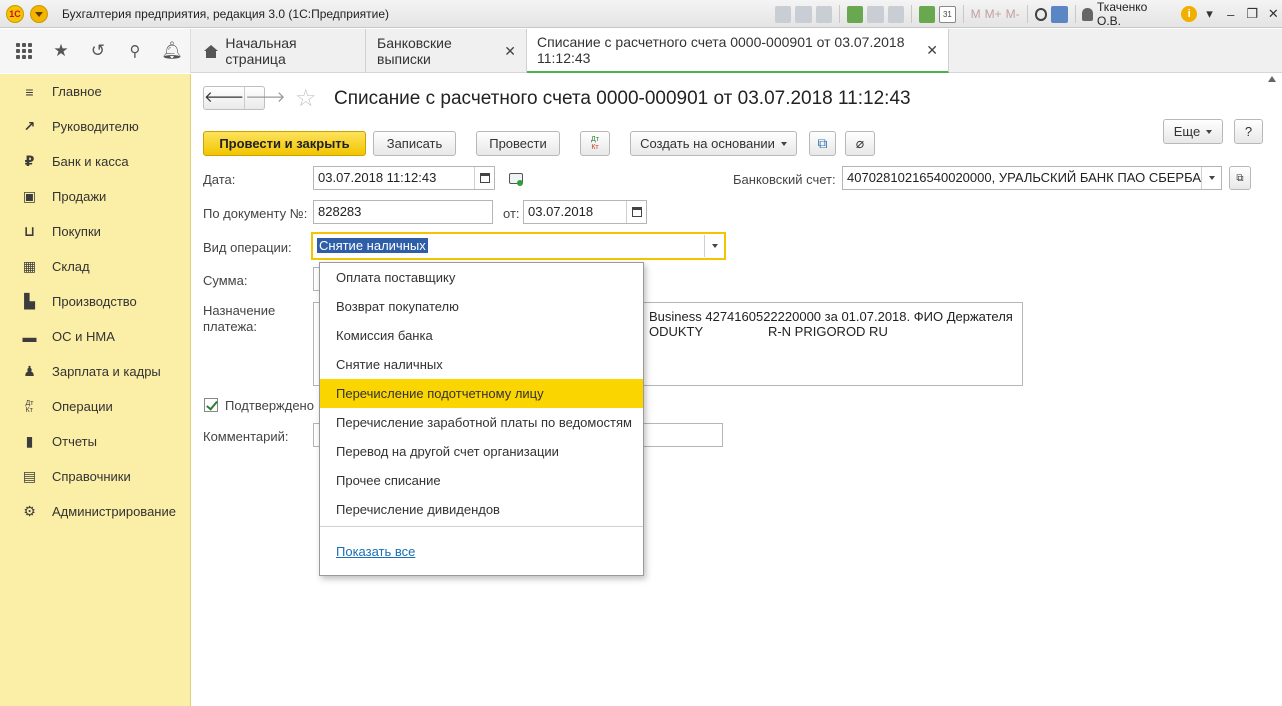 This screenshot has width=1282, height=706. I want to click on bell-icon: 🔔︎, so click(172, 51).